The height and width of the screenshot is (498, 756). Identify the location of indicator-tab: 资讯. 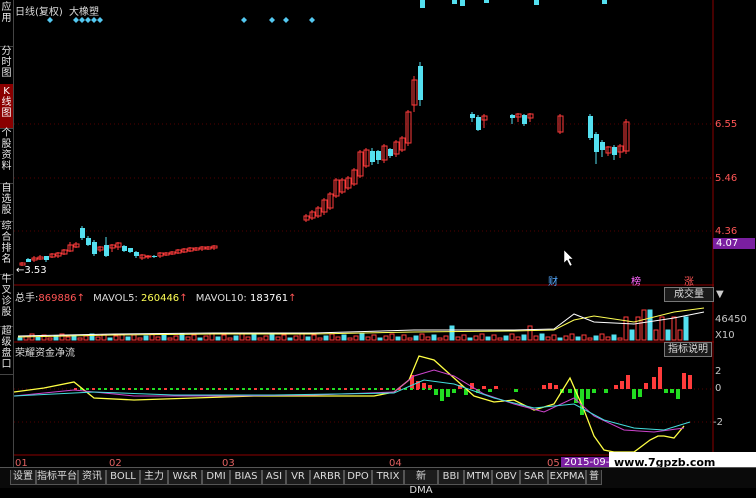
(92, 477).